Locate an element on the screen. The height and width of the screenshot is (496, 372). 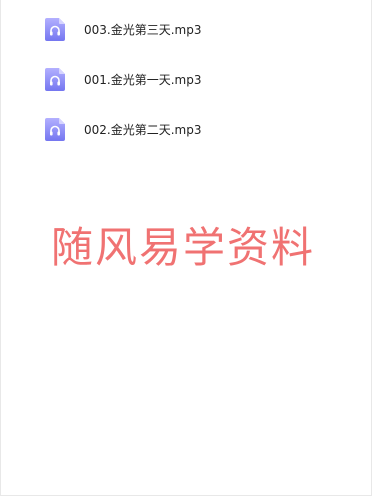
file-item-002: 002.金光第二天.mp3 is located at coordinates (123, 129).